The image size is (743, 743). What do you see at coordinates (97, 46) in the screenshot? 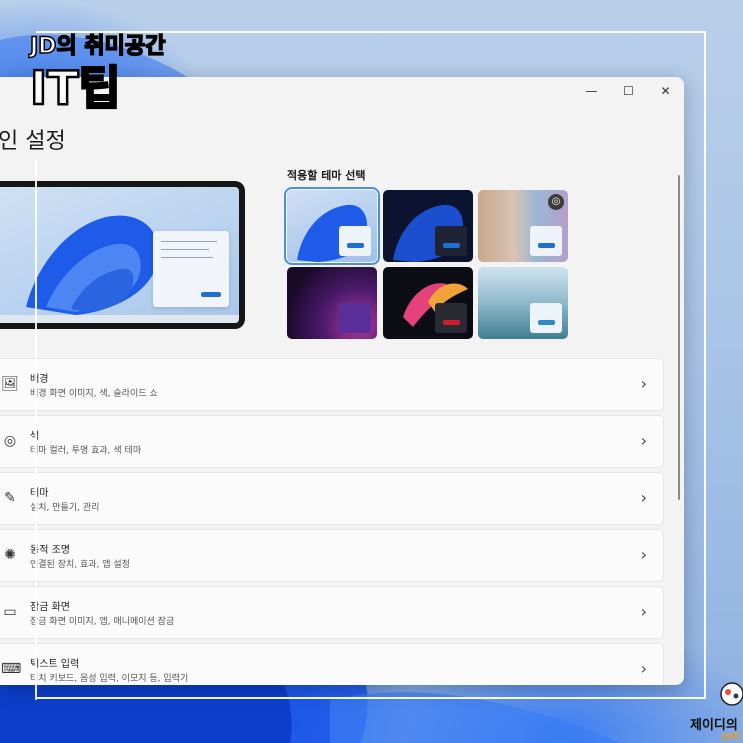
I see `watermark-title: JD의 취미공간` at bounding box center [97, 46].